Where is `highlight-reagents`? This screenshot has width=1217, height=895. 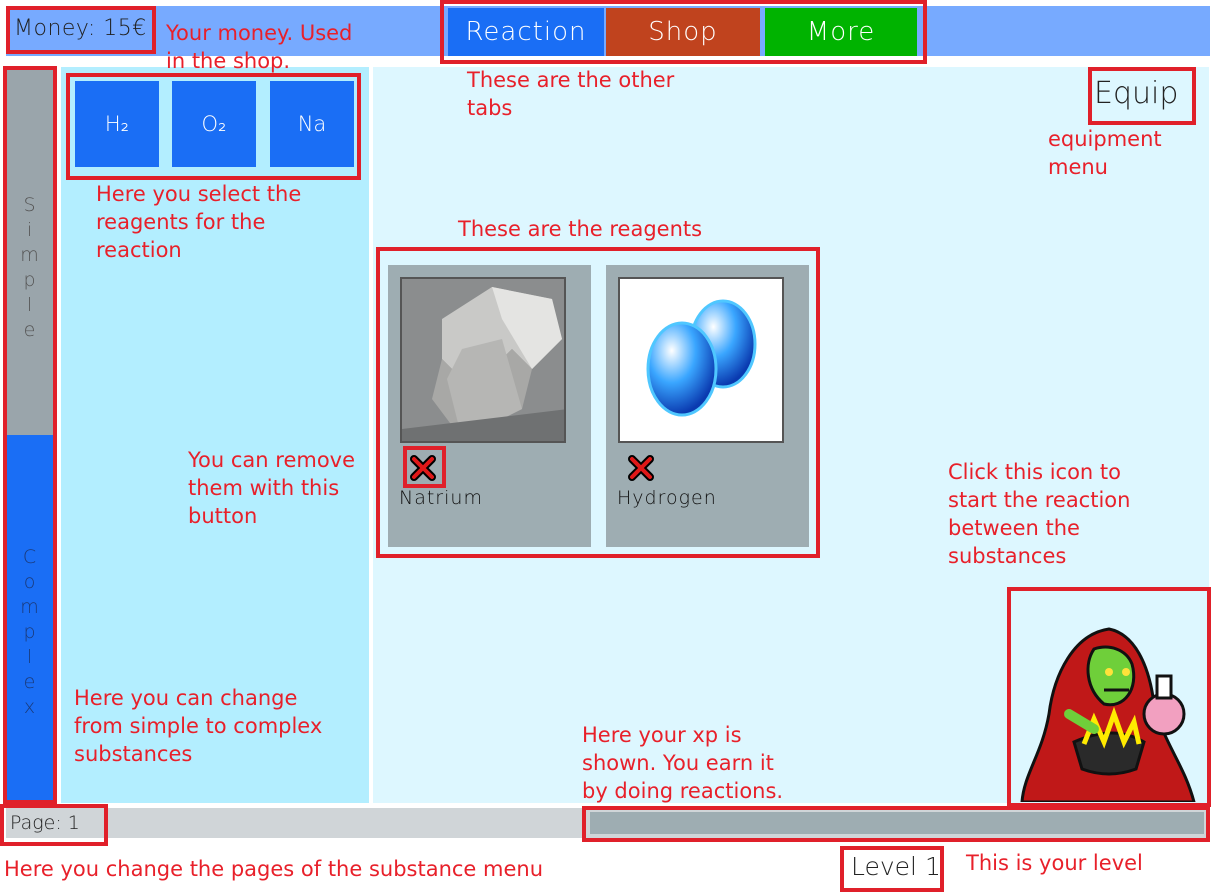 highlight-reagents is located at coordinates (598, 402).